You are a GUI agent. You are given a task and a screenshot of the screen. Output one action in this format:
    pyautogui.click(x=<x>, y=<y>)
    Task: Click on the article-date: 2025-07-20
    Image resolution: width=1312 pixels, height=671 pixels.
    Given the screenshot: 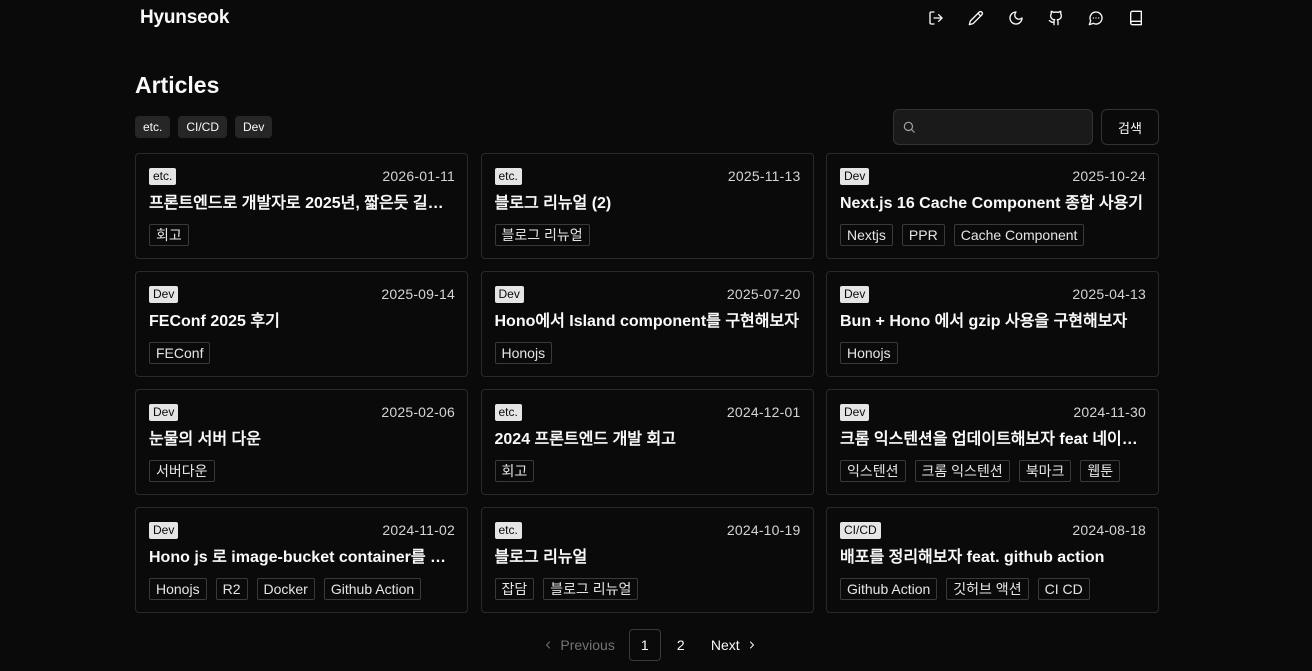 What is the action you would take?
    pyautogui.click(x=763, y=294)
    